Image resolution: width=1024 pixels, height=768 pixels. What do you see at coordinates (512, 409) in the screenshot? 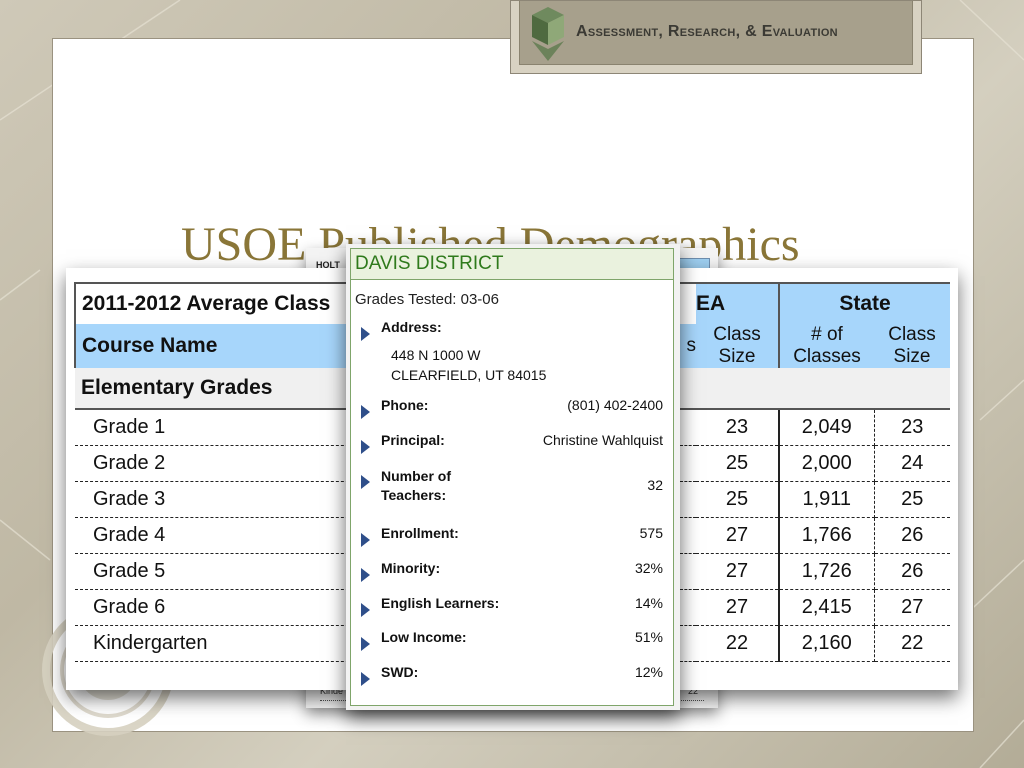
I see `phone-field: Phone: (801) 402-2400` at bounding box center [512, 409].